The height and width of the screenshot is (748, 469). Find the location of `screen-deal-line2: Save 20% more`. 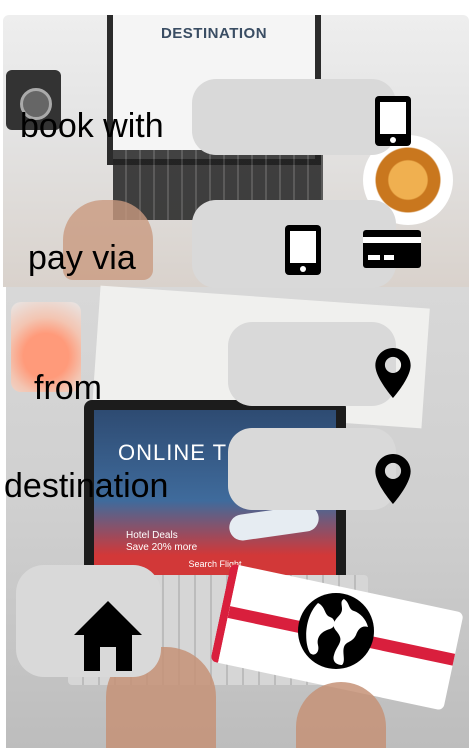

screen-deal-line2: Save 20% more is located at coordinates (162, 547).